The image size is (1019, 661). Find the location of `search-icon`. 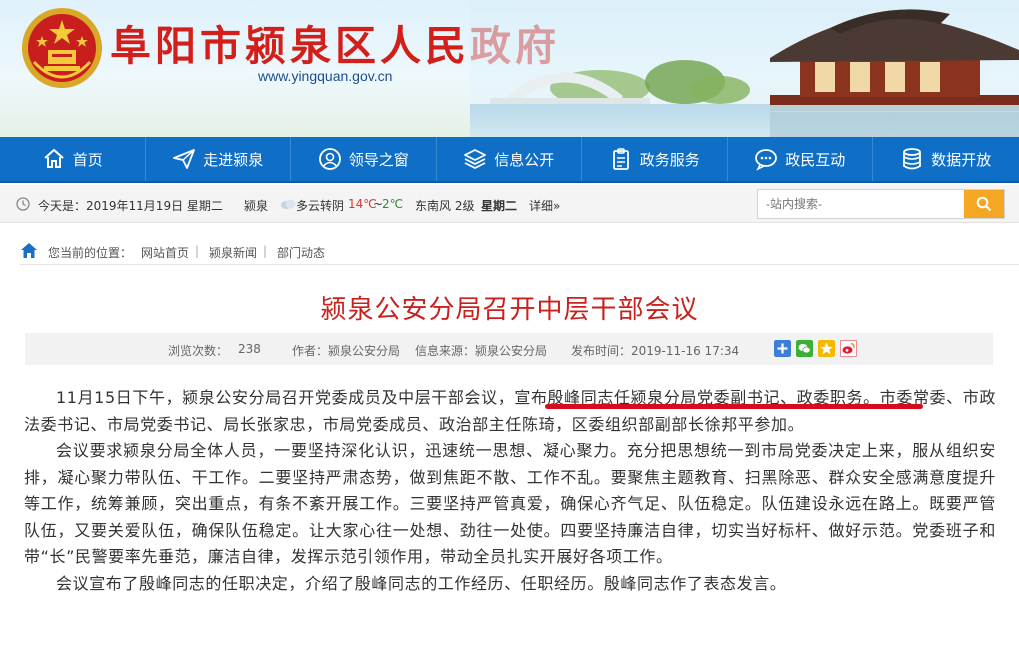

search-icon is located at coordinates (984, 204).